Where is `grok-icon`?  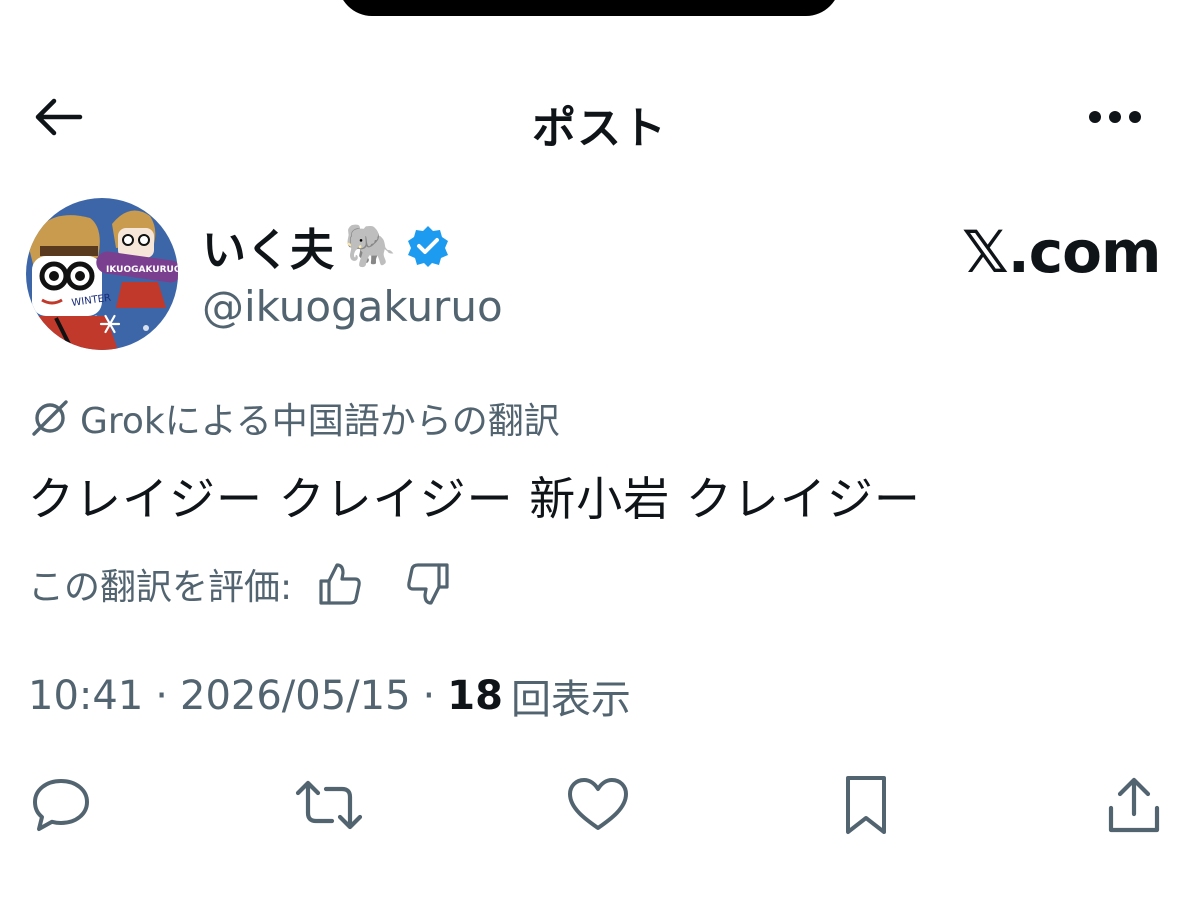 grok-icon is located at coordinates (50, 418).